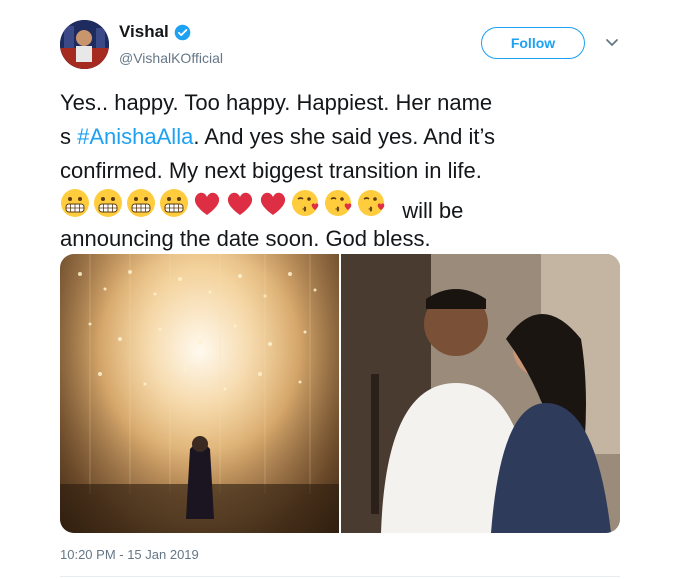 This screenshot has height=579, width=700. What do you see at coordinates (430, 210) in the screenshot?
I see `tweet-line-4-suffix: will be` at bounding box center [430, 210].